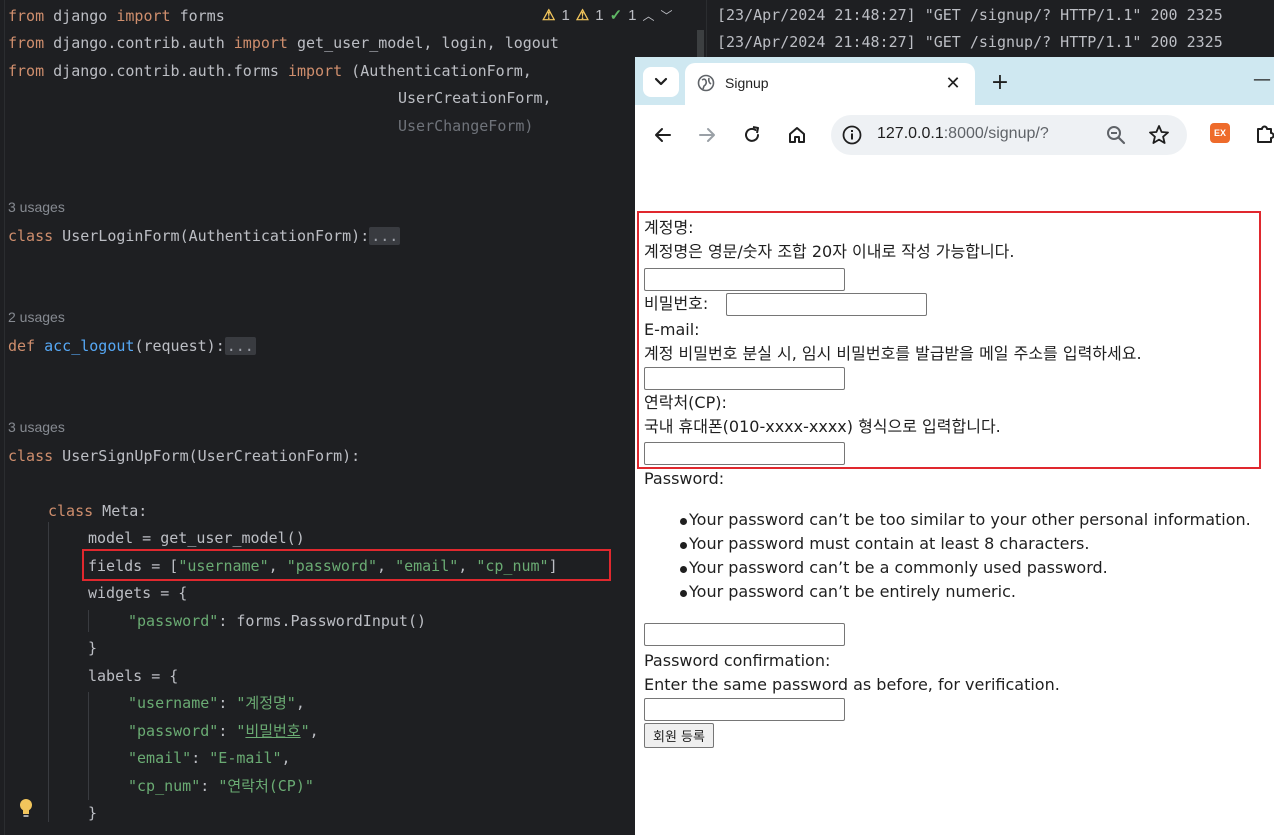  What do you see at coordinates (196, 538) in the screenshot?
I see `code-line: model = get_user_model()` at bounding box center [196, 538].